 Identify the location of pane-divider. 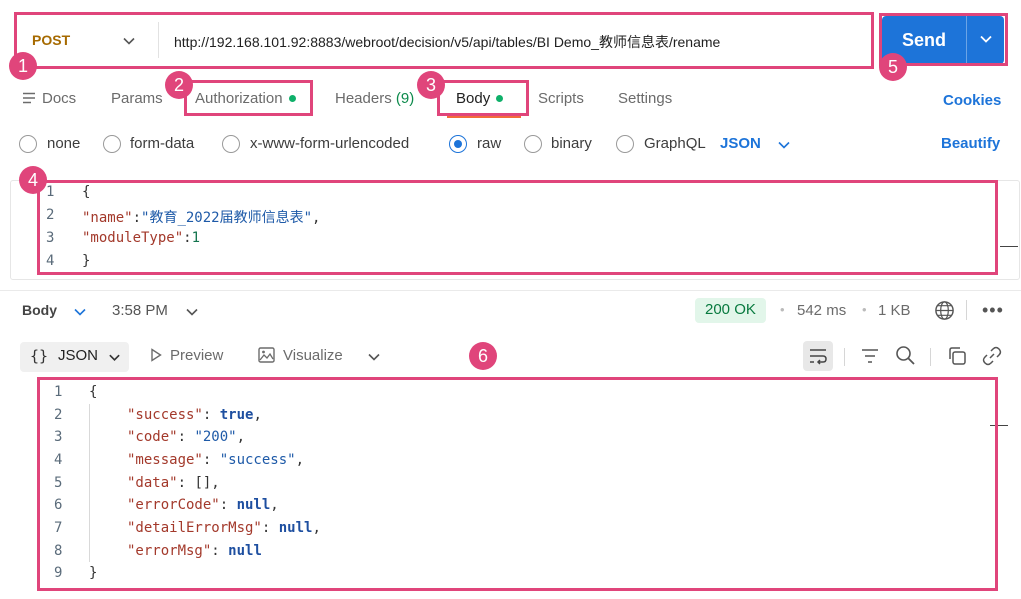
(510, 290).